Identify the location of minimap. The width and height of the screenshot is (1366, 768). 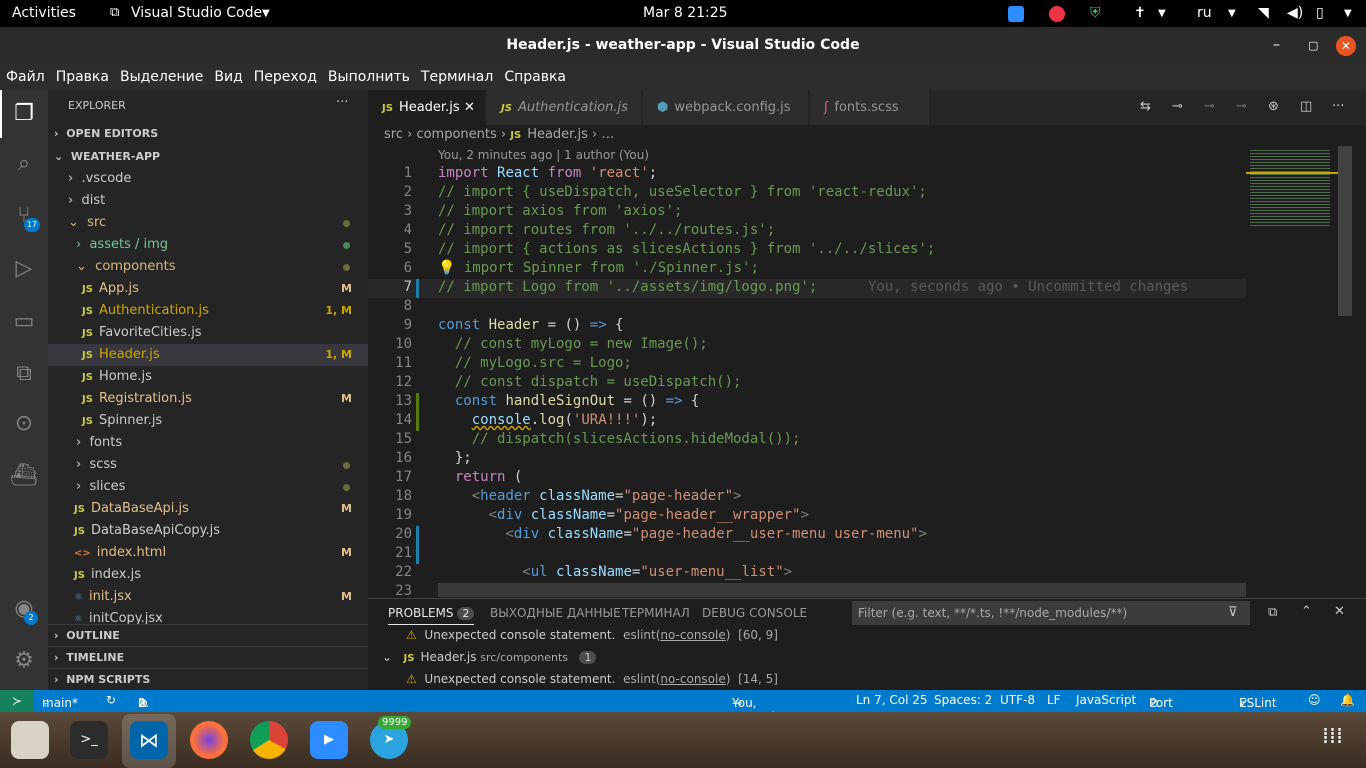
(1299, 372).